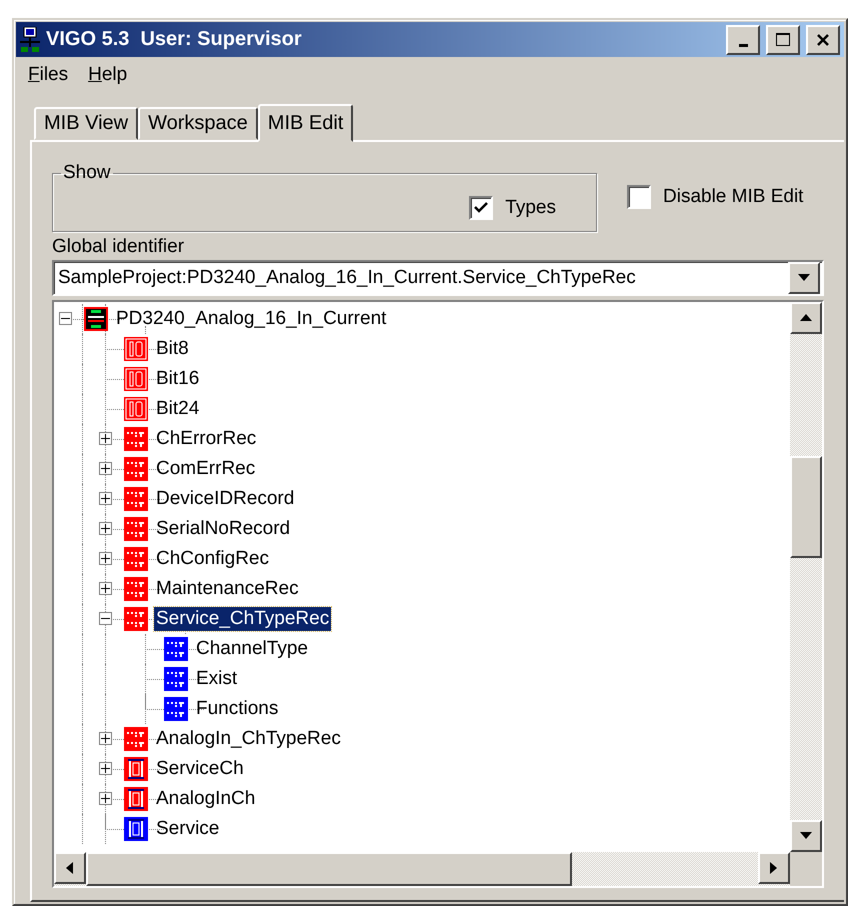  What do you see at coordinates (188, 829) in the screenshot?
I see `tree-item: Service` at bounding box center [188, 829].